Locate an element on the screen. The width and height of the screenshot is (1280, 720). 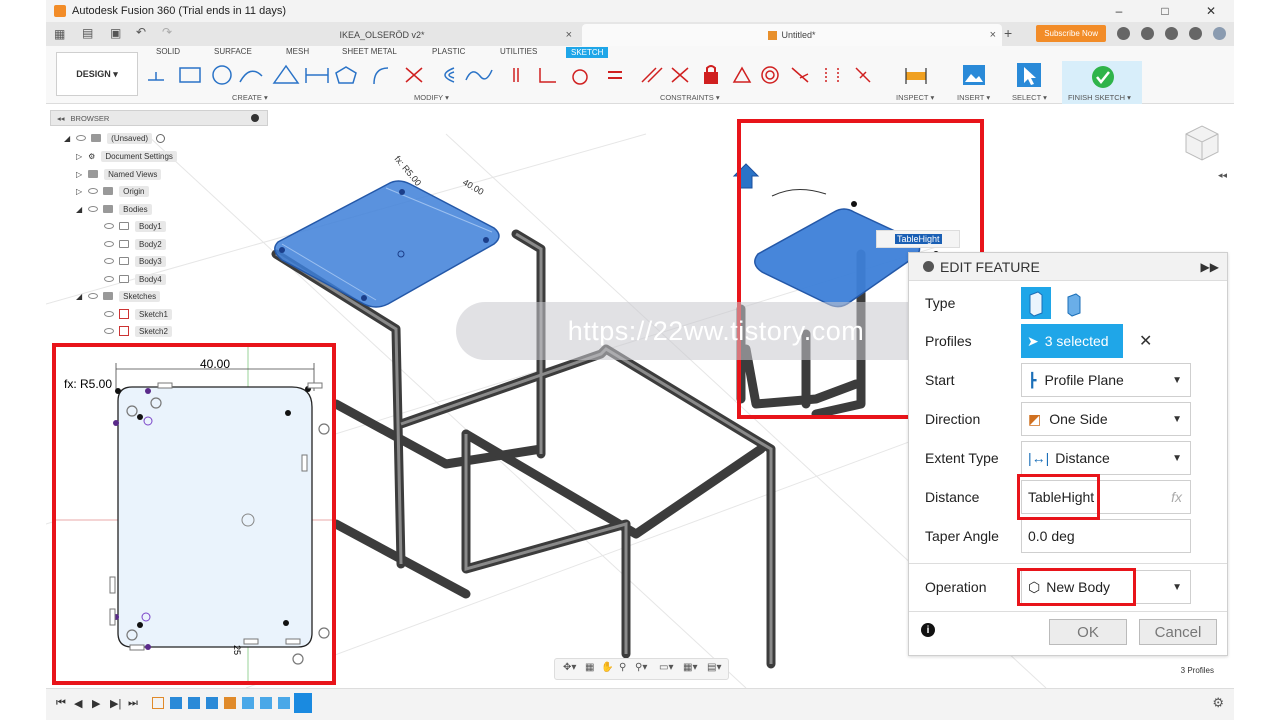
tab-ikea-olserod: IKEA_OLSERÖD v2* × is located at coordinates (382, 35).